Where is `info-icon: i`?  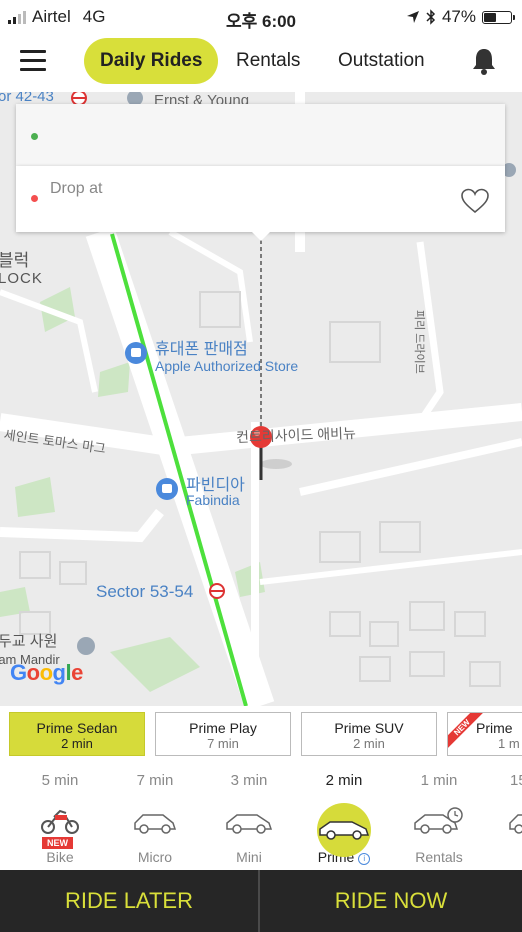 info-icon: i is located at coordinates (364, 859).